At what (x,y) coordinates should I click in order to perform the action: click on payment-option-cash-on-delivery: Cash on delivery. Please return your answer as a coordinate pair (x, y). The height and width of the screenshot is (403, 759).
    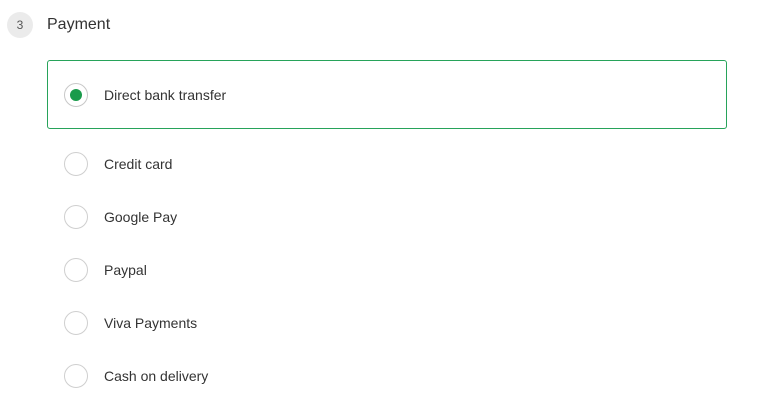
    Looking at the image, I should click on (387, 375).